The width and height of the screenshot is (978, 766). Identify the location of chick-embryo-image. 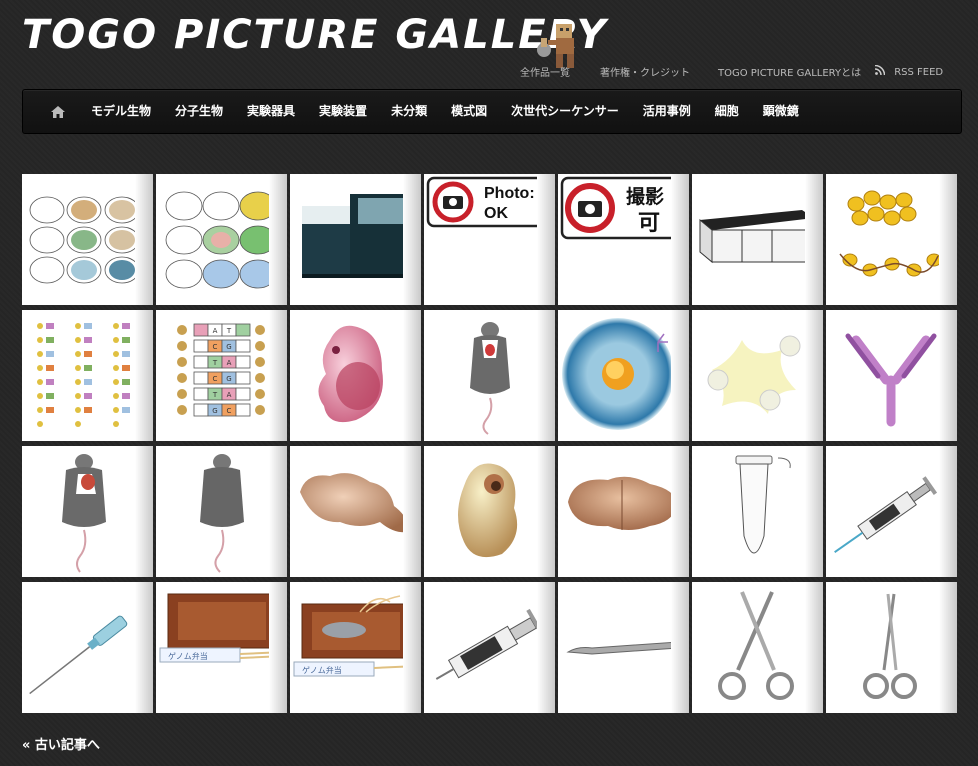
(488, 510).